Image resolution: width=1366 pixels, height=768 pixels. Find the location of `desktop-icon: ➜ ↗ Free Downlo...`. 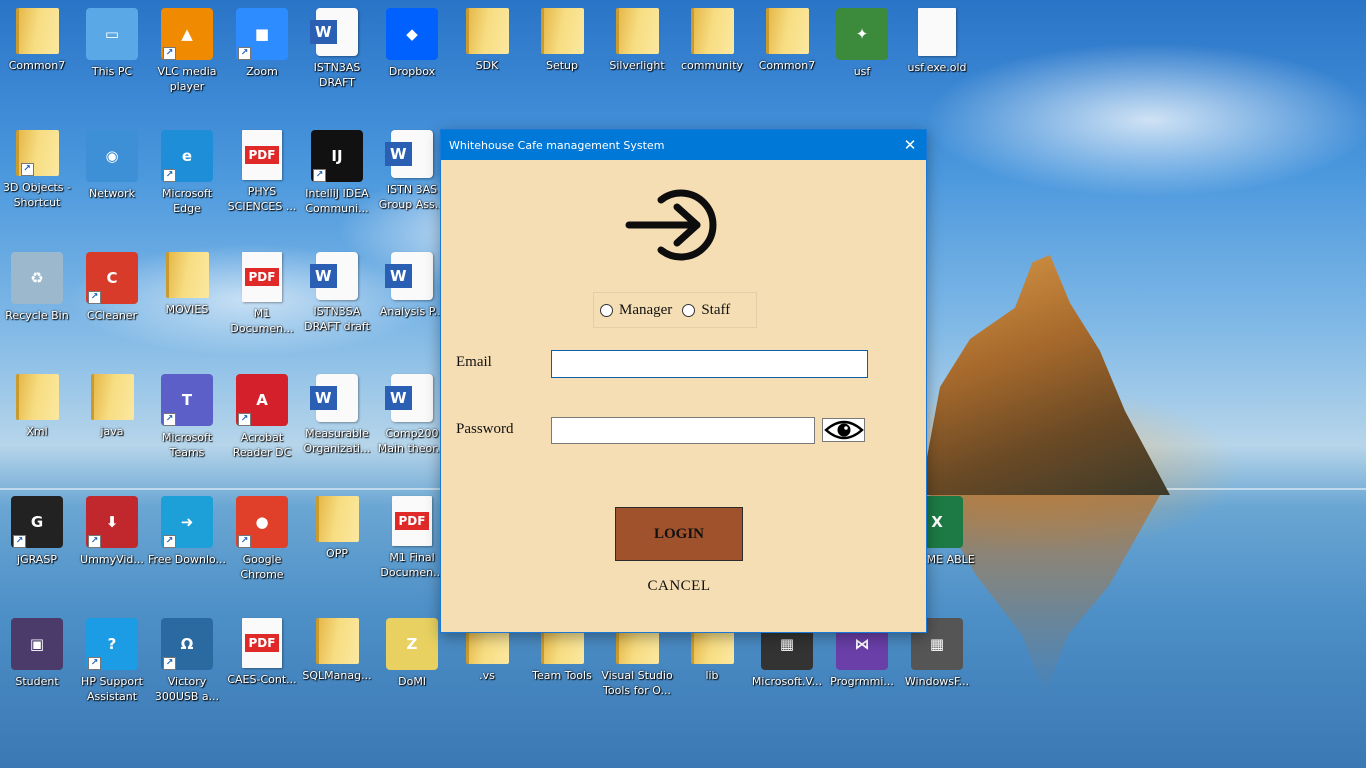

desktop-icon: ➜ ↗ Free Downlo... is located at coordinates (187, 543).